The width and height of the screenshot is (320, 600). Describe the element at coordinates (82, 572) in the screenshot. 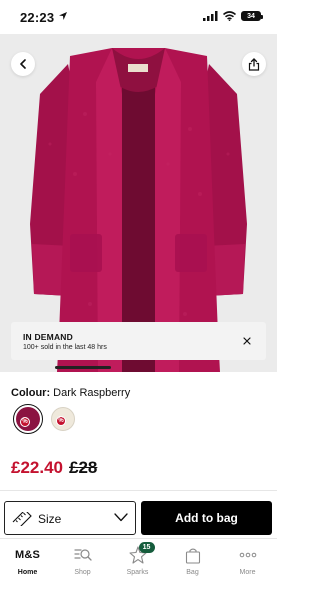

I see `tab-label: Shop` at that location.